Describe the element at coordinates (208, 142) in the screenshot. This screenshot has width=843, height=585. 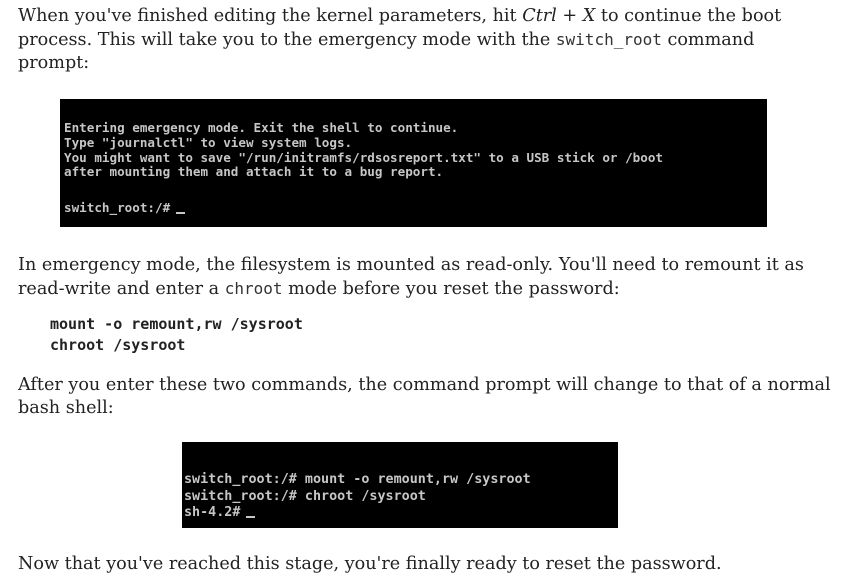
I see `terminal-line: Type "journalctl" to view system logs.` at that location.